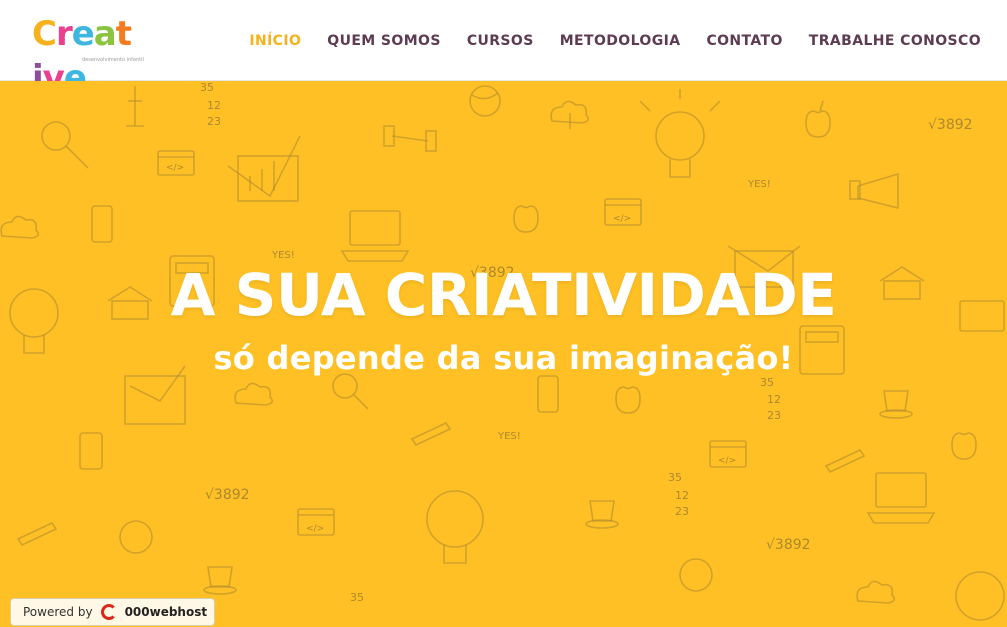 The image size is (1007, 627). What do you see at coordinates (410, 138) in the screenshot?
I see `dumbbell-icon` at bounding box center [410, 138].